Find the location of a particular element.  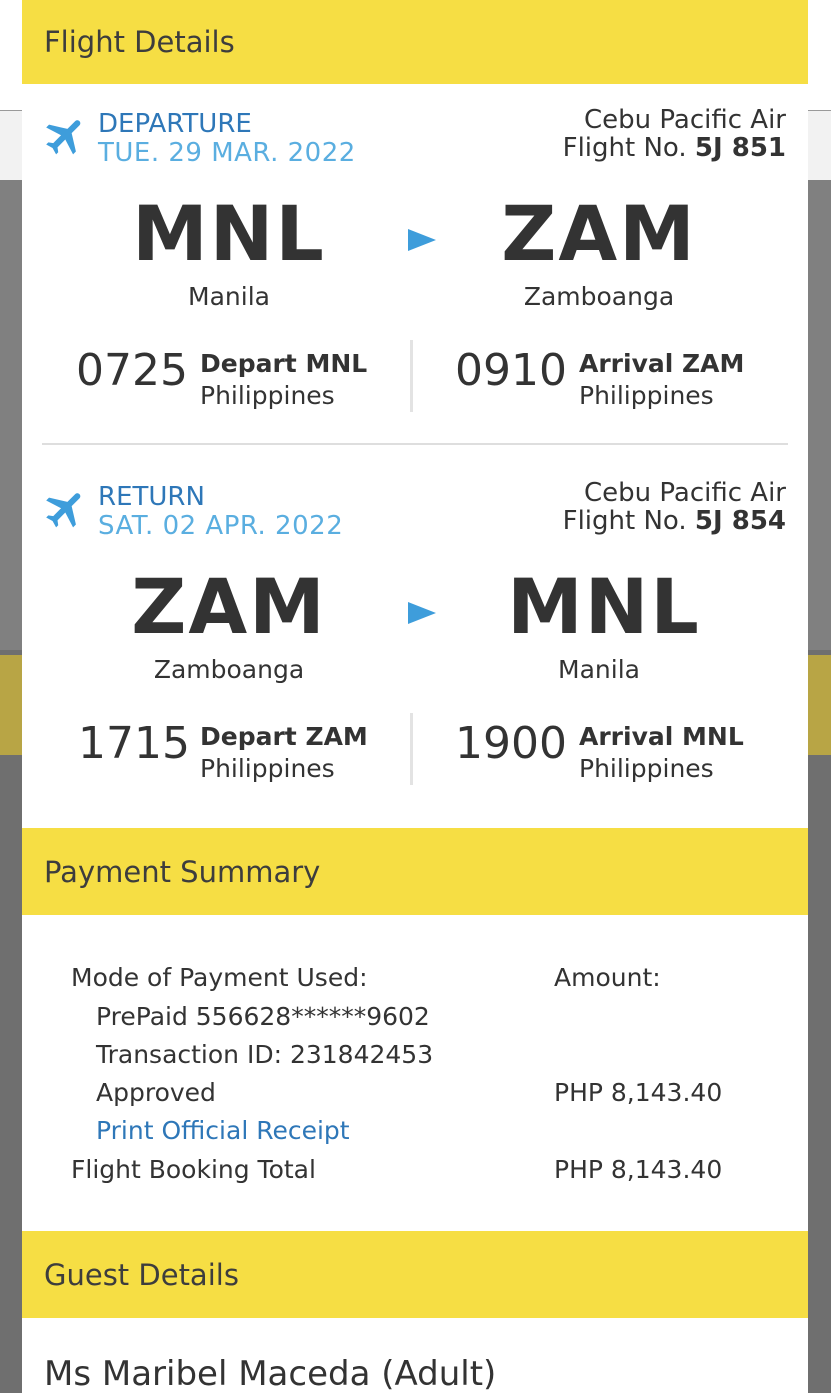

arrive-time: 1900 is located at coordinates (511, 743).